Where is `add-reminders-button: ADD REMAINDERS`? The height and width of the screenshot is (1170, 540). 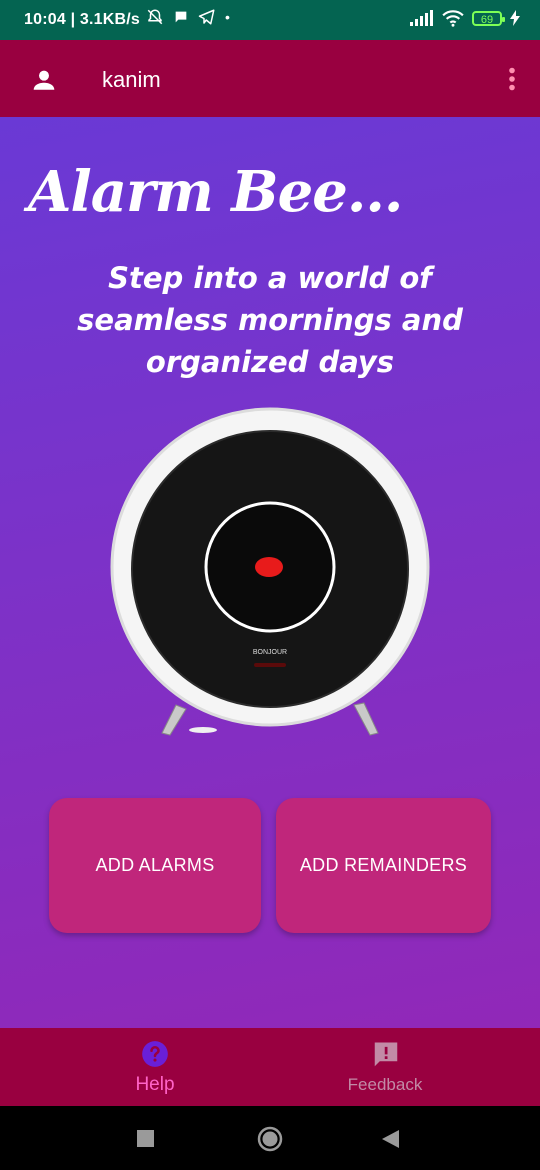
add-reminders-button: ADD REMAINDERS is located at coordinates (383, 865).